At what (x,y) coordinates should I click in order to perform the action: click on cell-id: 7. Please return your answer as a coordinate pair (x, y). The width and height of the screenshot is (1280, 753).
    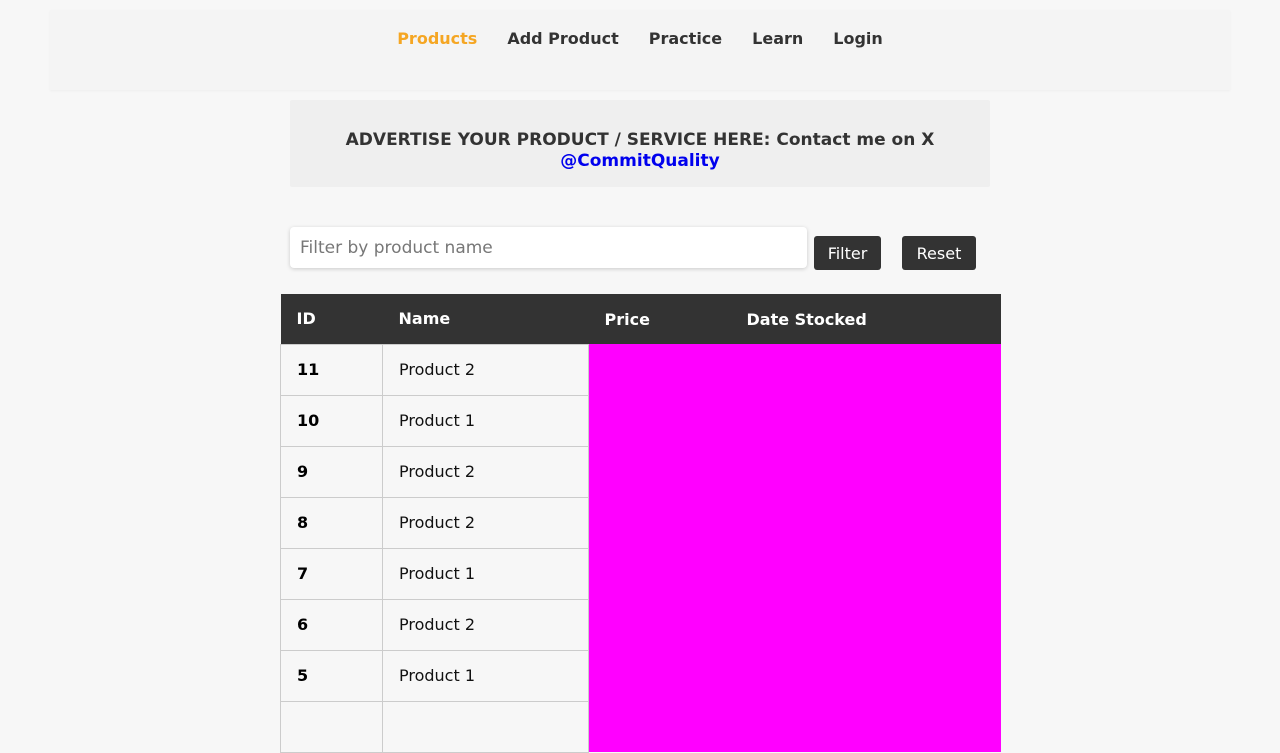
    Looking at the image, I should click on (331, 573).